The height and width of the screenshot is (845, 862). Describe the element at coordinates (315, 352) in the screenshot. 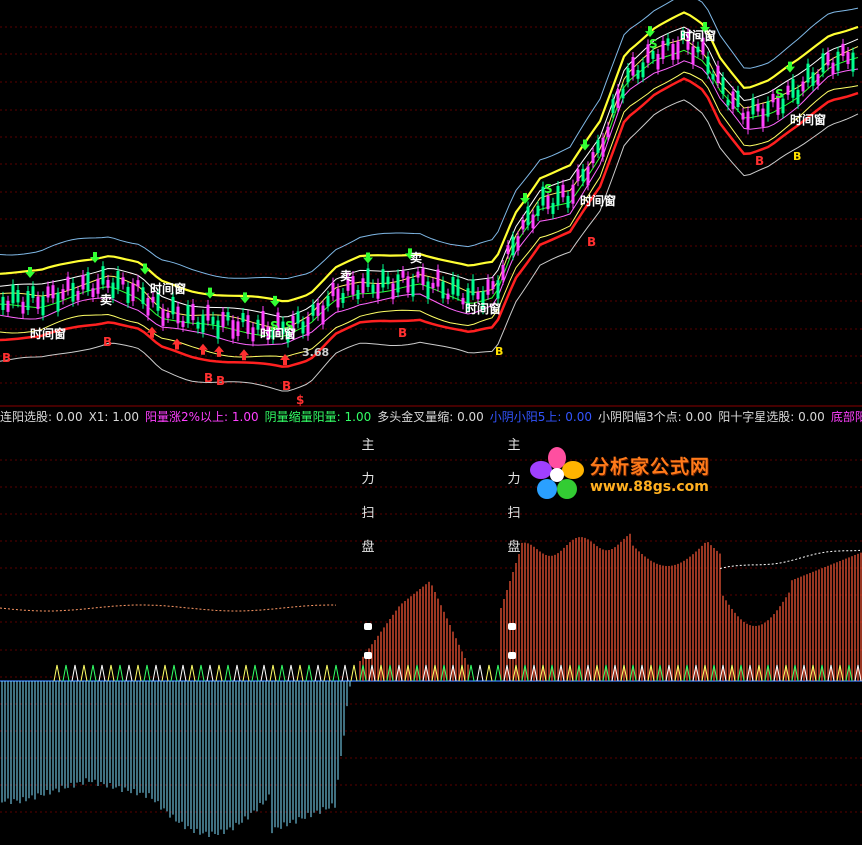

I see `price-marker: 3.68` at that location.